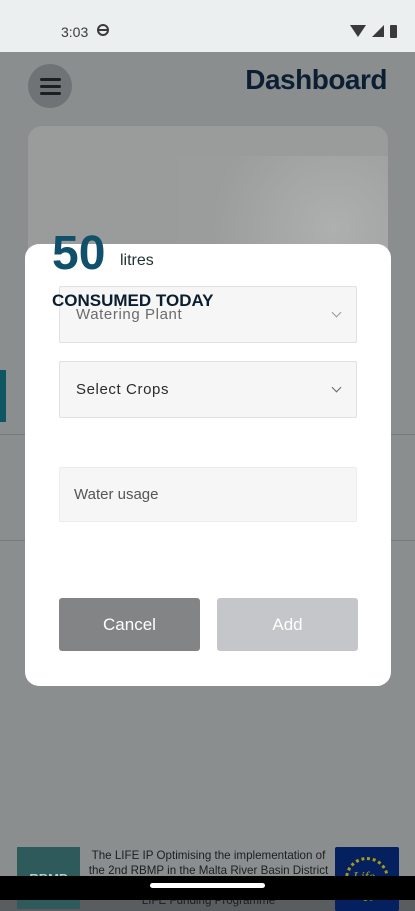 The width and height of the screenshot is (415, 911). I want to click on water-usage-input, so click(208, 494).